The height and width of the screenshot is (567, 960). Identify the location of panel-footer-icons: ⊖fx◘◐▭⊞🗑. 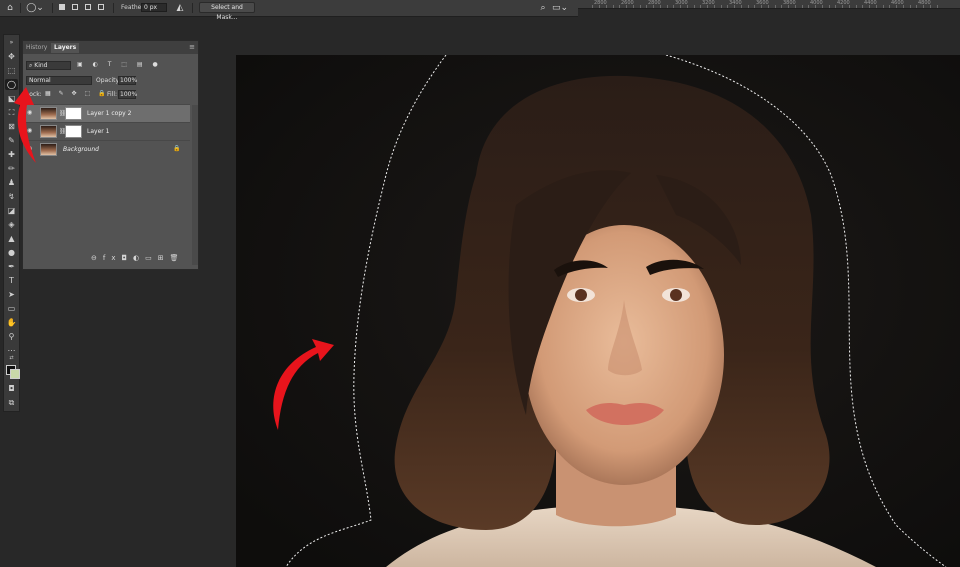
(138, 258).